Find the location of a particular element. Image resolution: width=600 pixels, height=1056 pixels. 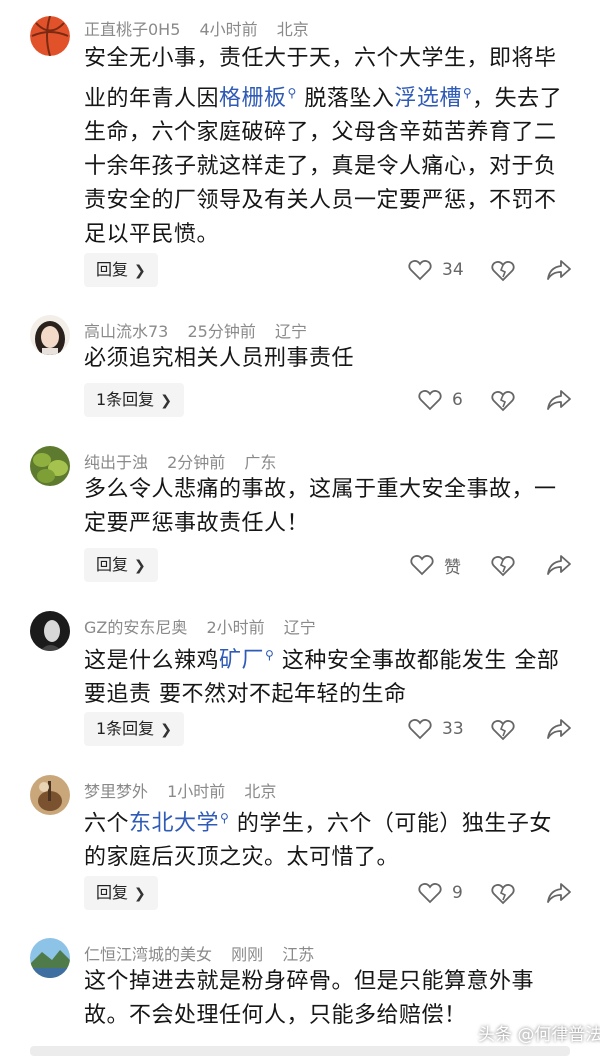

like-button: 6 is located at coordinates (440, 400).